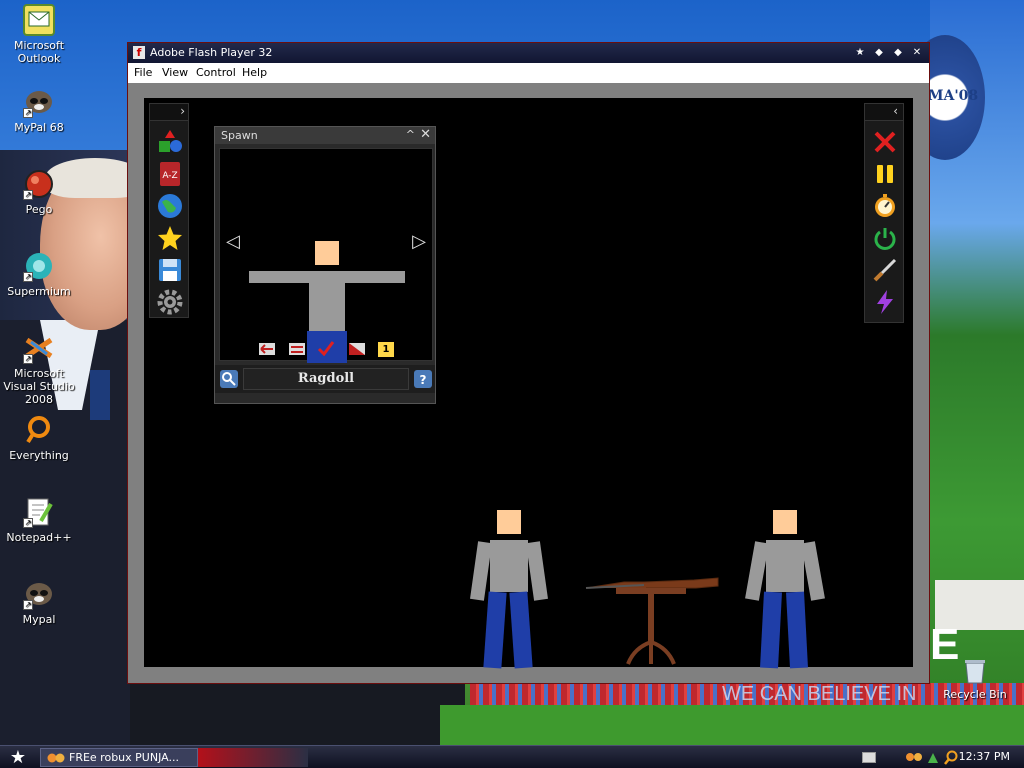 The image size is (1024, 768). What do you see at coordinates (869, 757) in the screenshot?
I see `keyboard-icon` at bounding box center [869, 757].